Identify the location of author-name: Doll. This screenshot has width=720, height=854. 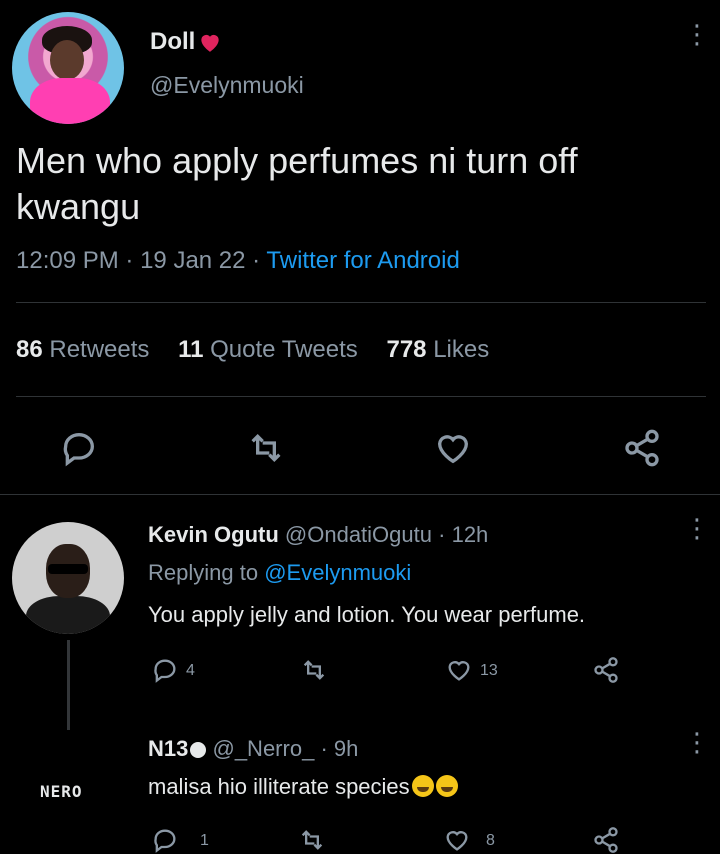
(172, 42).